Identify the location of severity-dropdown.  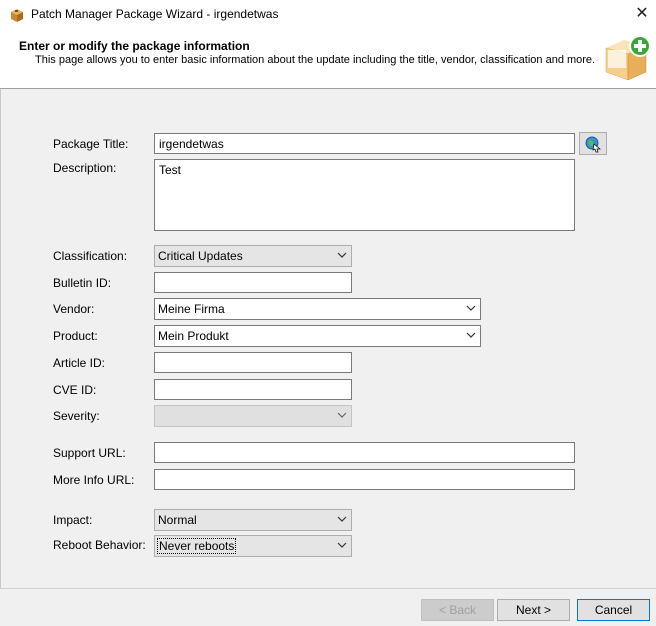
(253, 416).